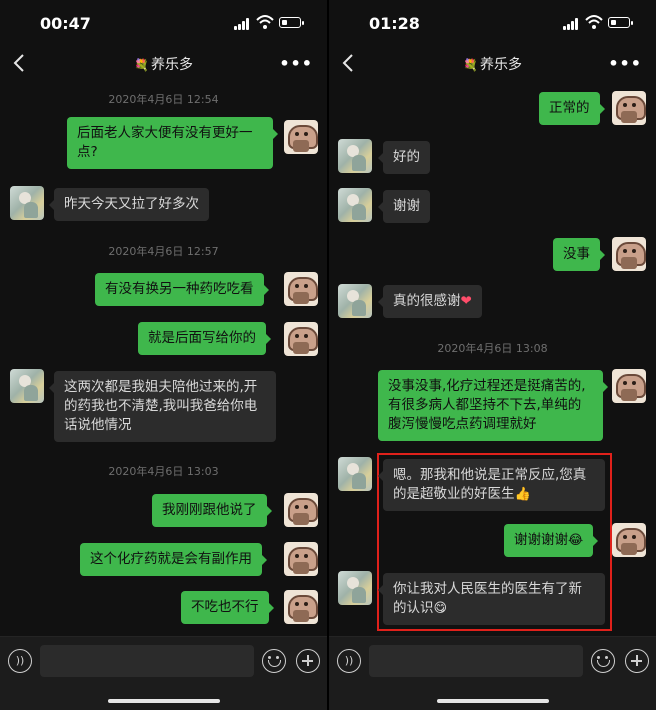  I want to click on message-bubble-outgoing: 没事, so click(579, 254).